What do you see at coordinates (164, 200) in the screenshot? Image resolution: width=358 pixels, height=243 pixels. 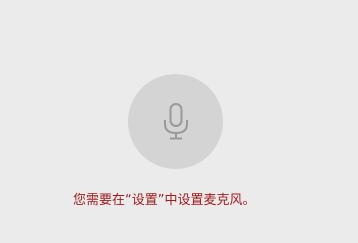 I see `microphone-settings-message: 您需要在“设置”中设置麦克风。` at bounding box center [164, 200].